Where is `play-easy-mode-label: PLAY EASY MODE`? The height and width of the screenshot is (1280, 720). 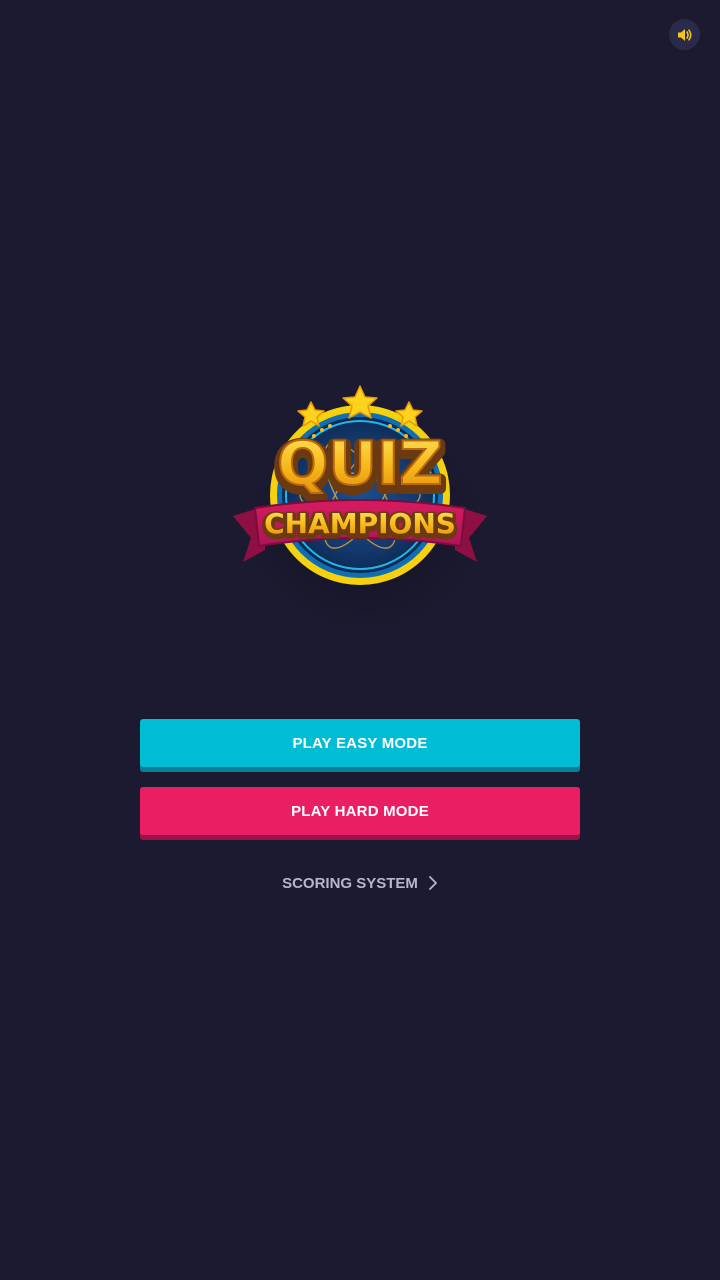 play-easy-mode-label: PLAY EASY MODE is located at coordinates (360, 743).